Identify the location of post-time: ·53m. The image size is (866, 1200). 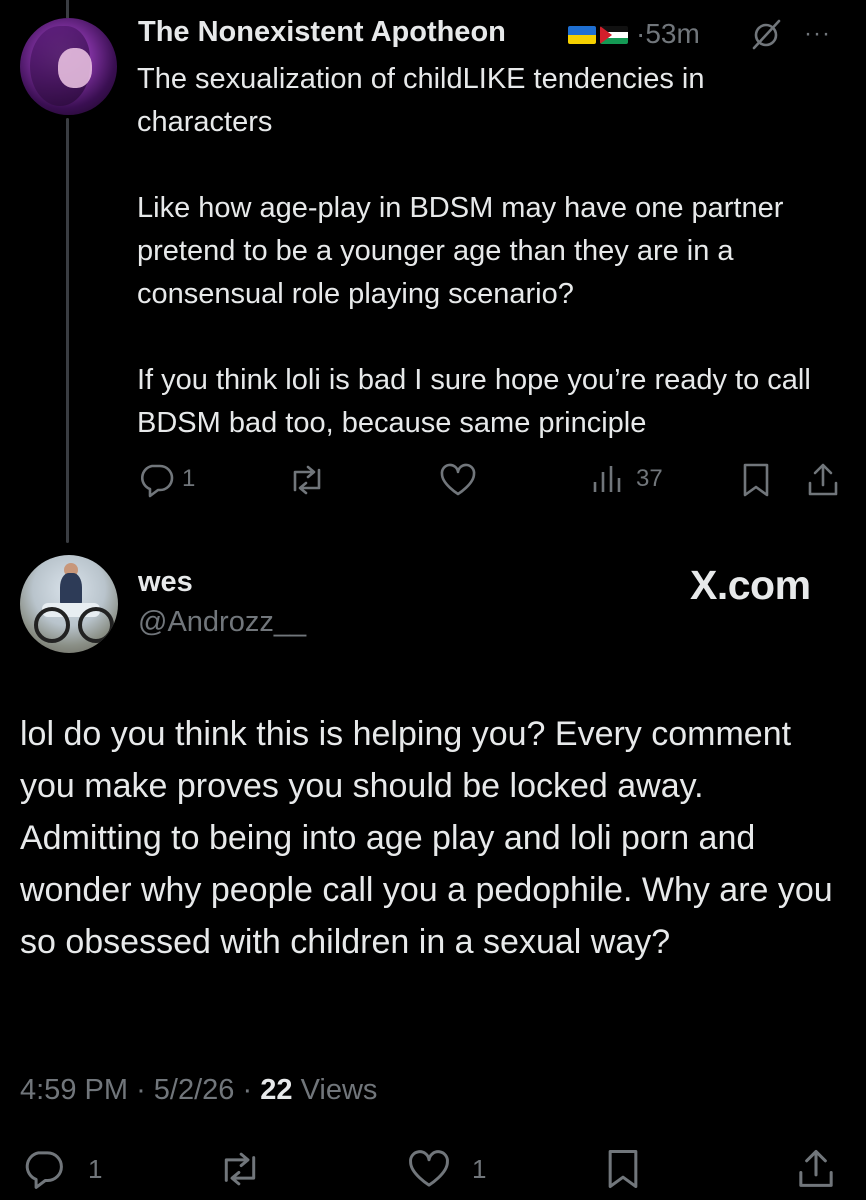
(668, 34).